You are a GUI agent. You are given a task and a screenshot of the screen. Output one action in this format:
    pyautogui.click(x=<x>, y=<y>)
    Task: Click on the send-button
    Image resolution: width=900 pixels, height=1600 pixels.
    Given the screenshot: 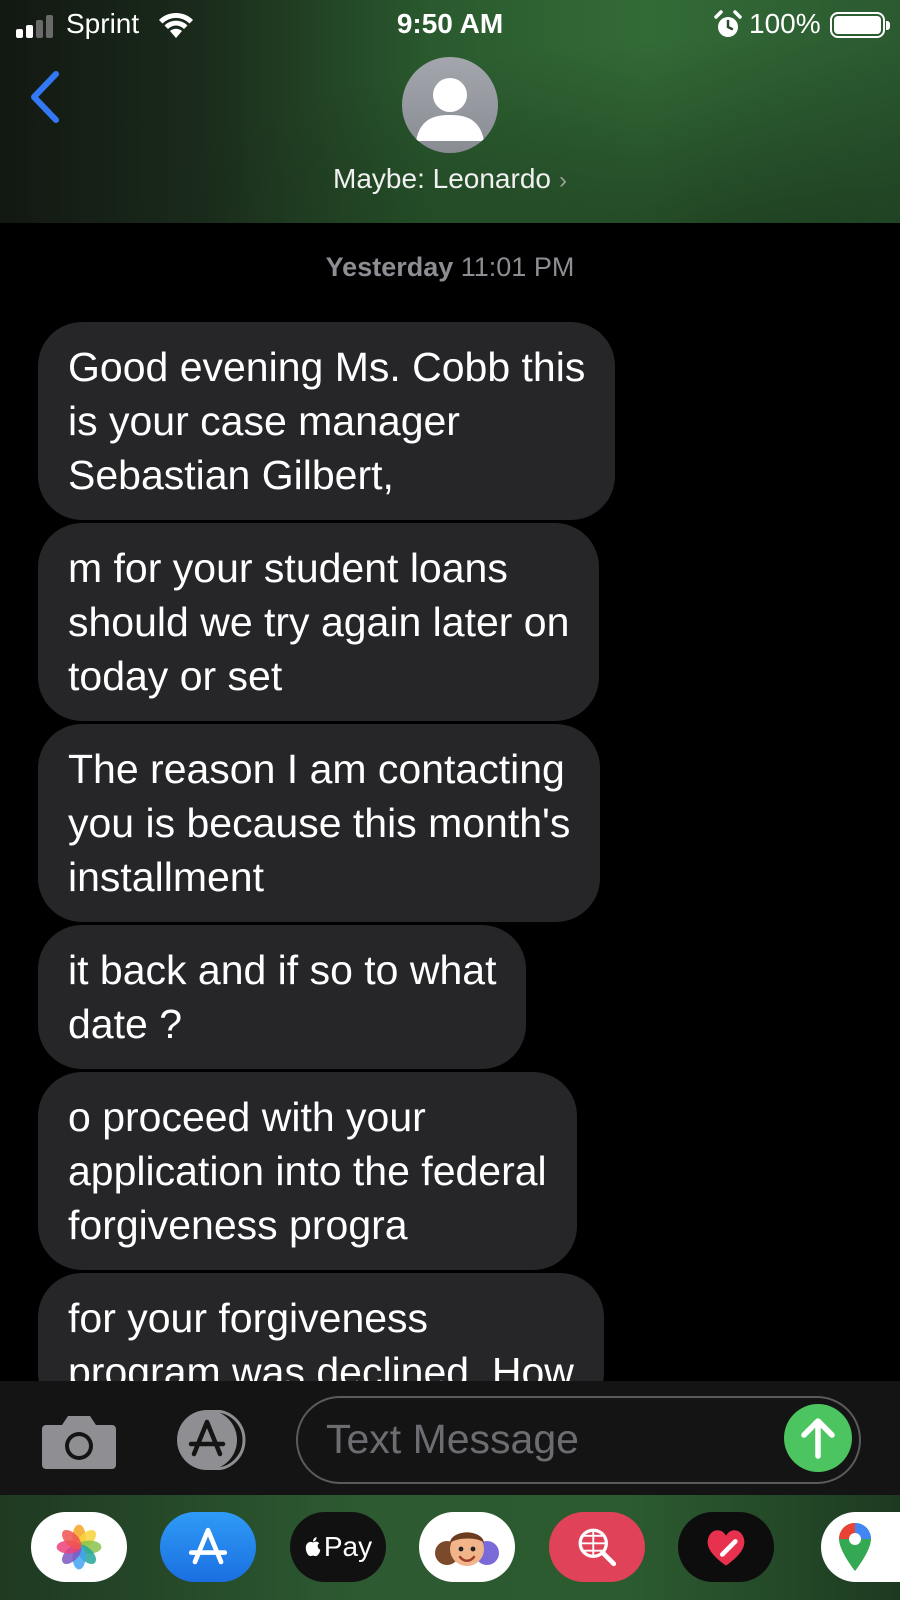 What is the action you would take?
    pyautogui.click(x=818, y=1438)
    